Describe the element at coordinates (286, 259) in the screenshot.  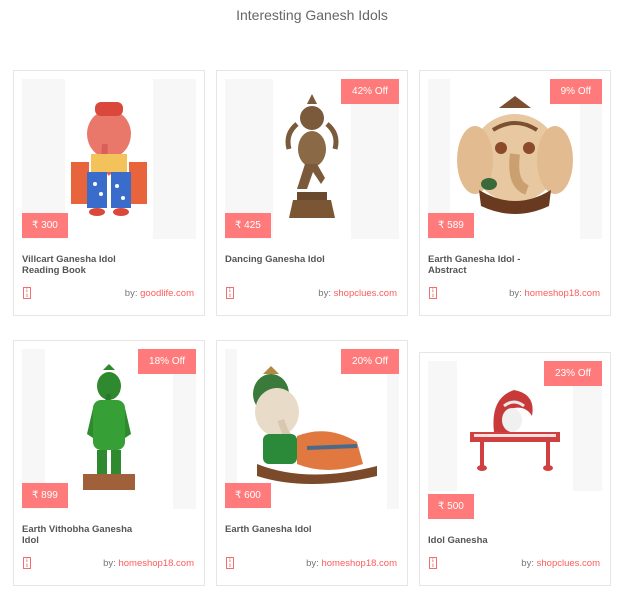
I see `product-name: Dancing Ganesha Idol` at that location.